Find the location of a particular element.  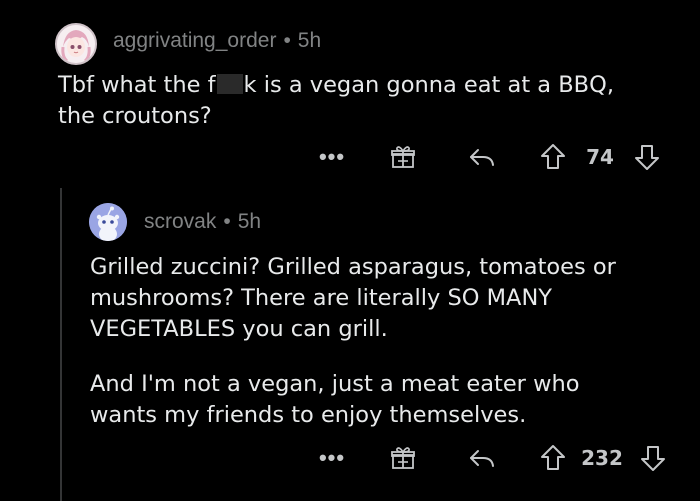

anime-avatar-icon is located at coordinates (76, 44).